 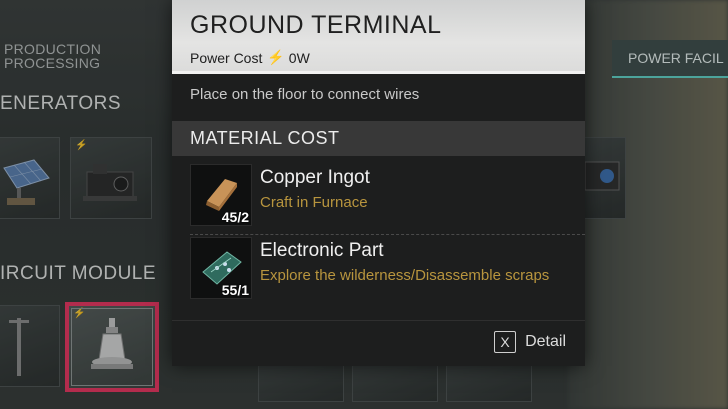 I want to click on material-count: 55/1, so click(x=235, y=290).